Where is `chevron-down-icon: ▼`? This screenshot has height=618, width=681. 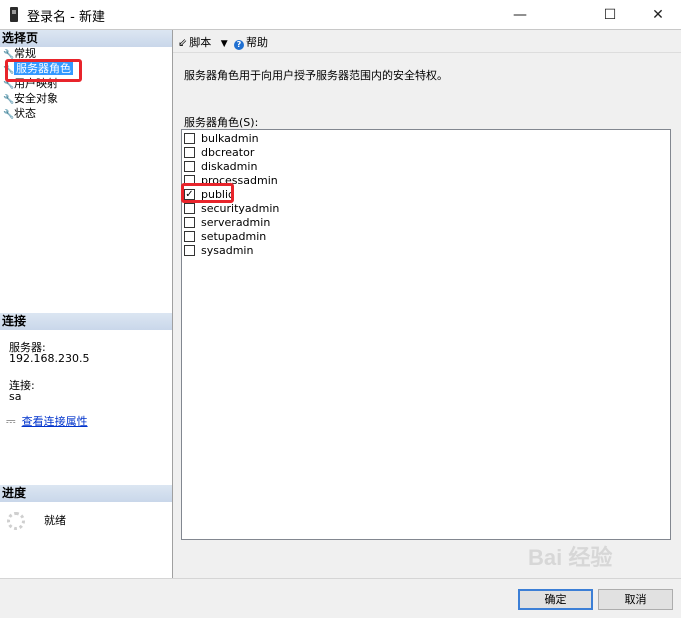
chevron-down-icon: ▼ is located at coordinates (224, 44).